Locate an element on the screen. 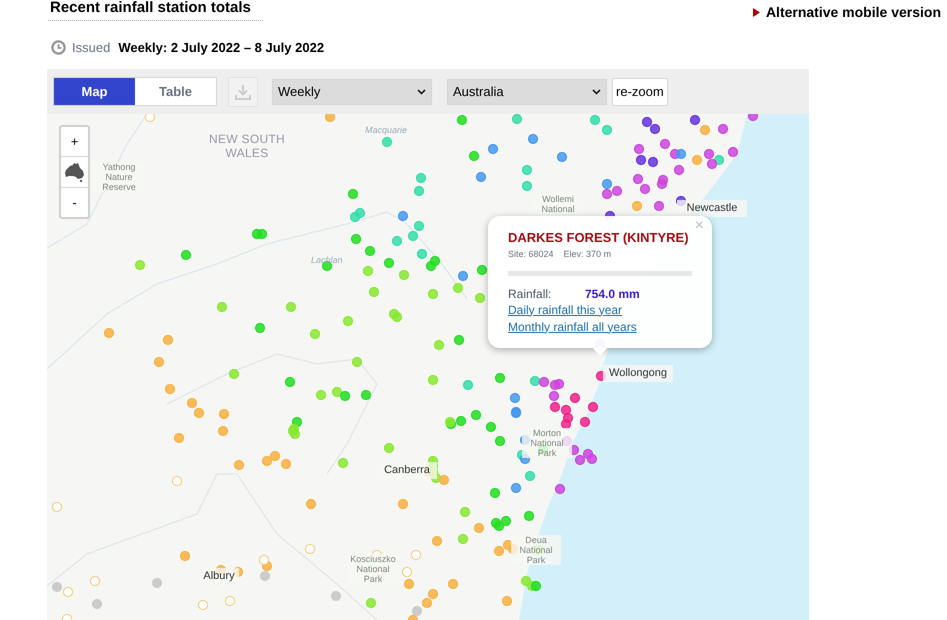 The image size is (947, 620). period-select: Weekly is located at coordinates (352, 91).